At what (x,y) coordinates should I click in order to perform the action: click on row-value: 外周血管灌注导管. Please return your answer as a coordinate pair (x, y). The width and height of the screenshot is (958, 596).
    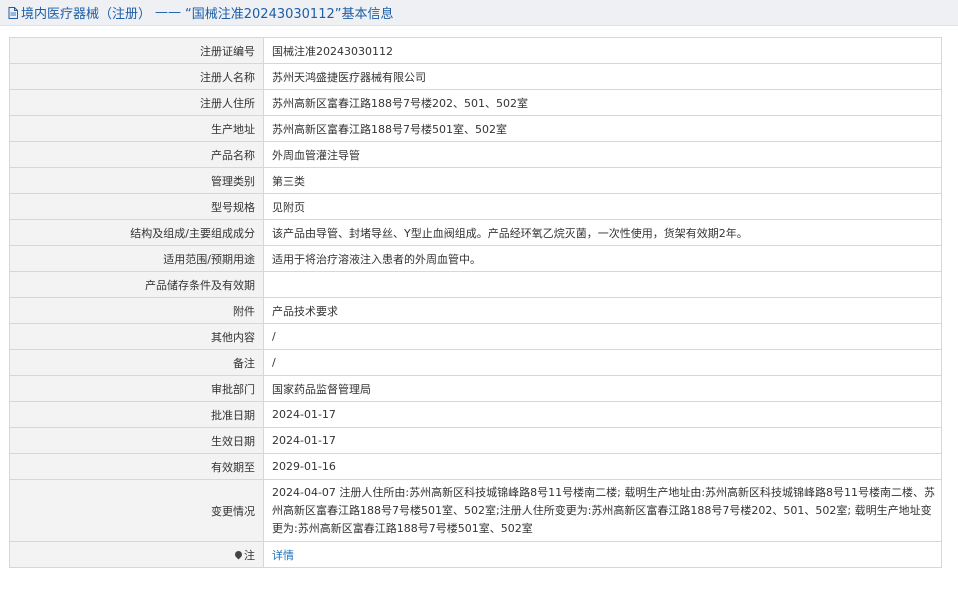
    Looking at the image, I should click on (602, 154).